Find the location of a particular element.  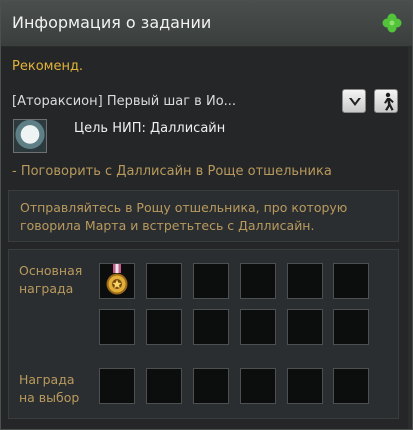

recommended-label: Рекоменд. is located at coordinates (48, 66).